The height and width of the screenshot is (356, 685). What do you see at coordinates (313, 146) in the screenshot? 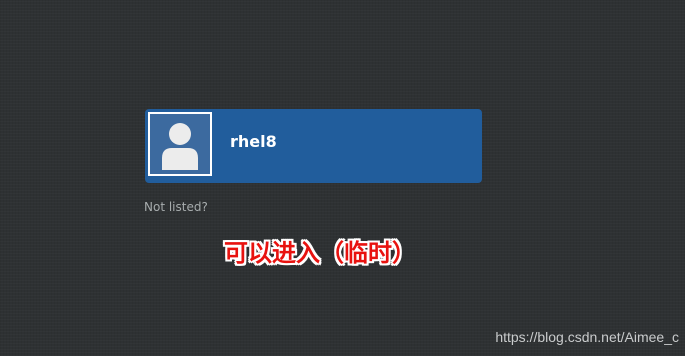
I see `user-list-item-rhel8: rhel8` at bounding box center [313, 146].